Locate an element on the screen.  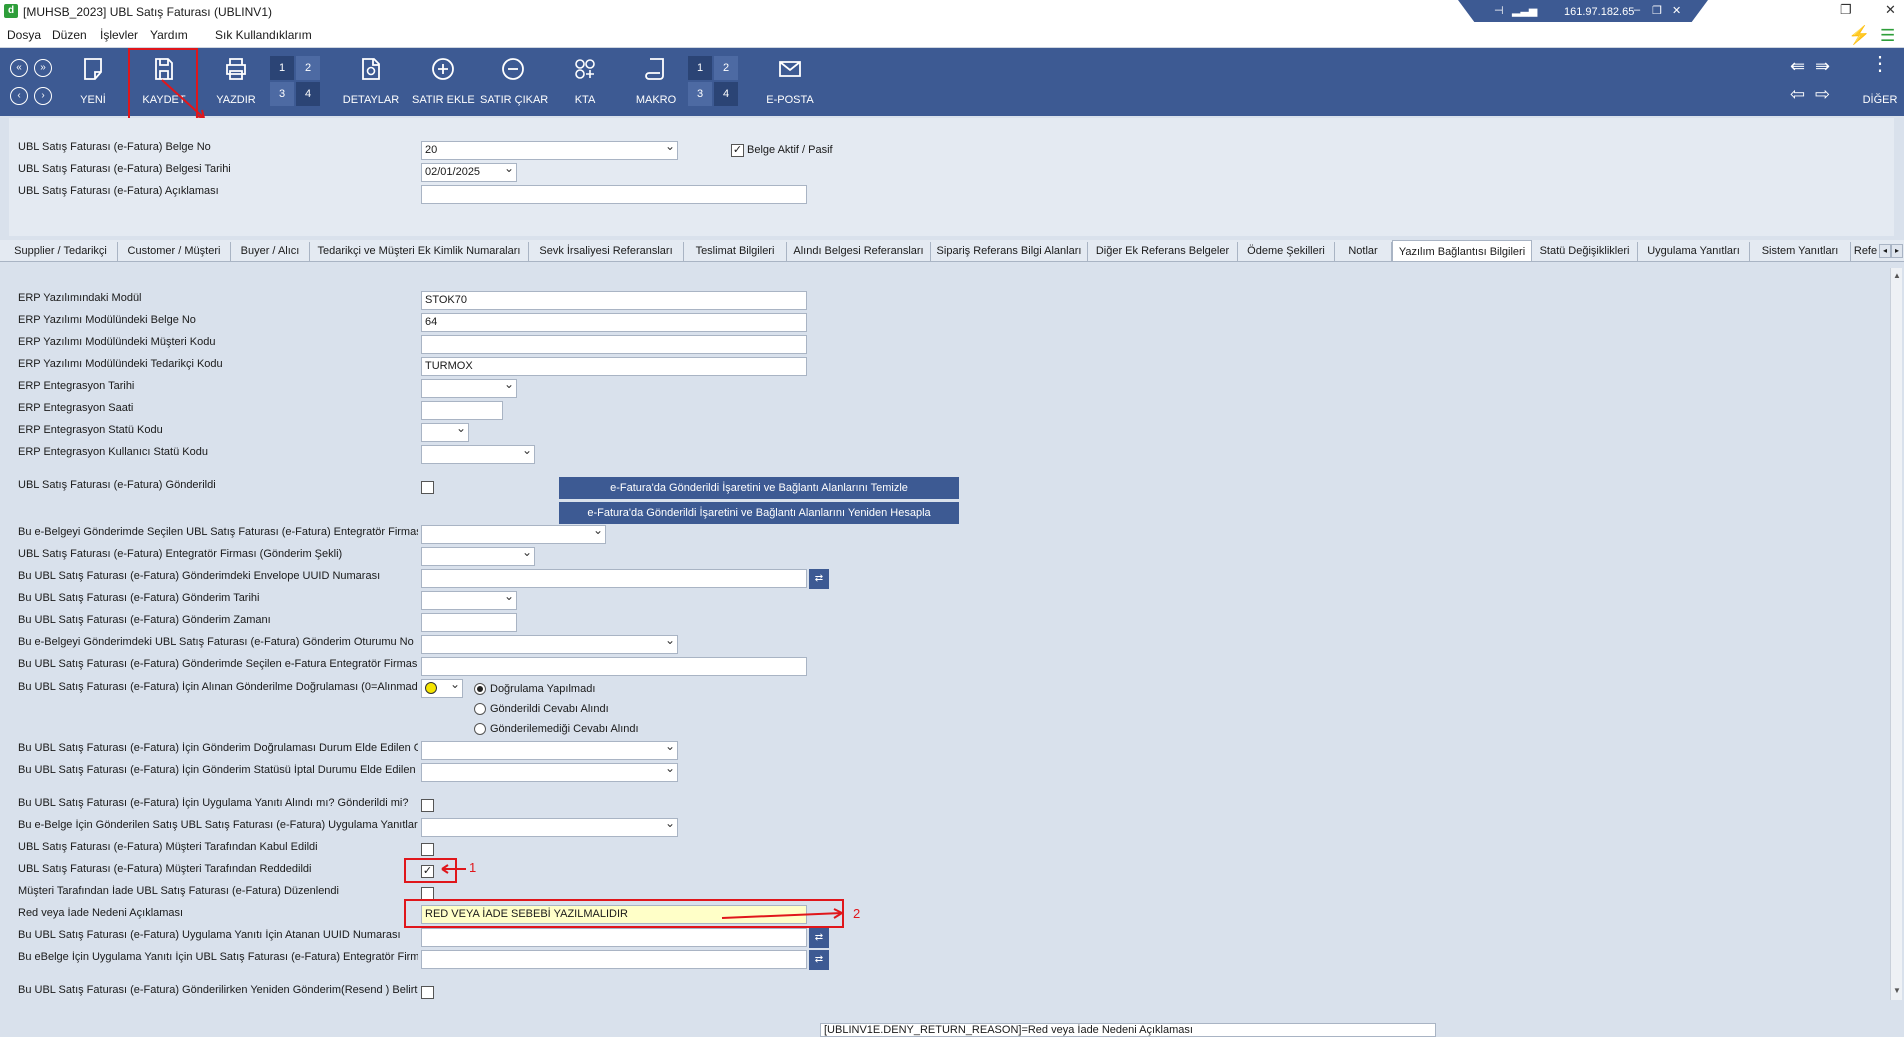
annotation-label-2: 2 is located at coordinates (857, 913).